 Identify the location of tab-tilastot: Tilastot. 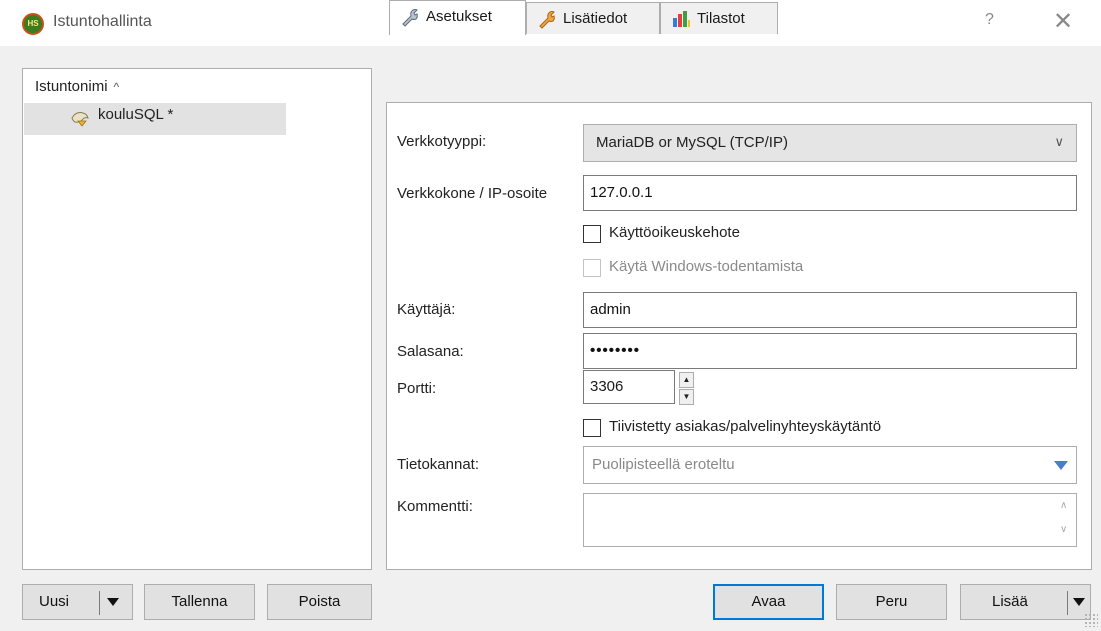
(719, 18).